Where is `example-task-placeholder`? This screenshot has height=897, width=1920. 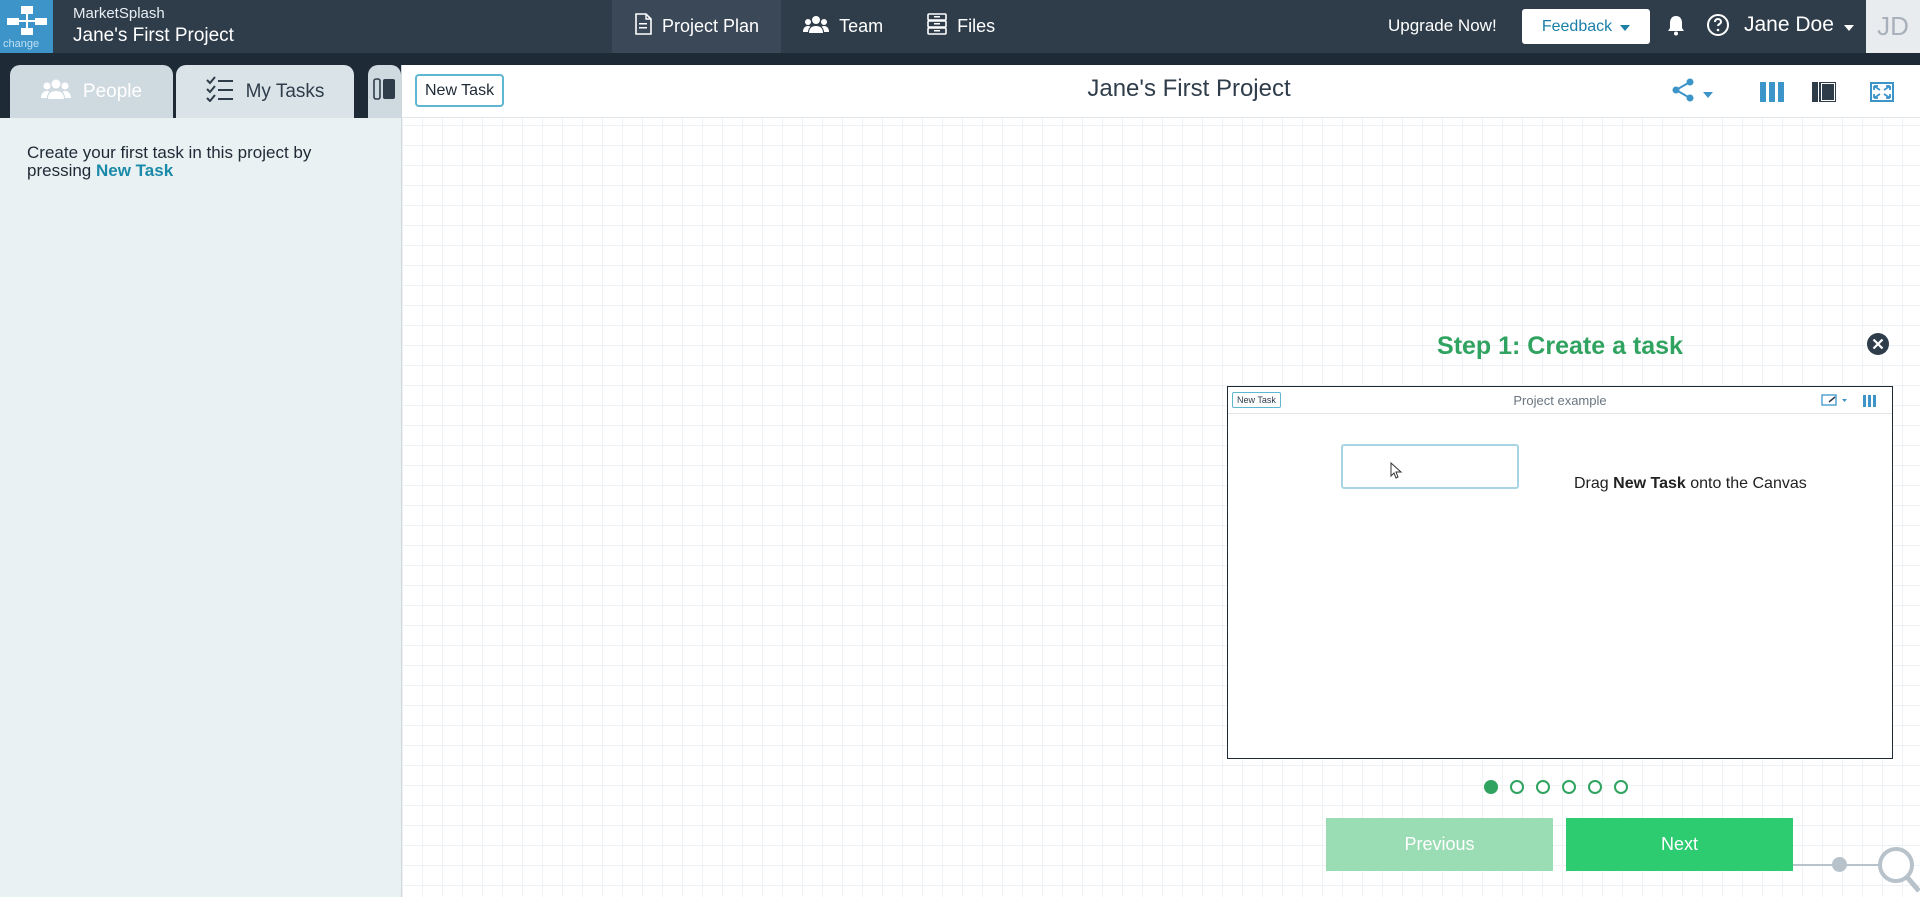 example-task-placeholder is located at coordinates (1430, 466).